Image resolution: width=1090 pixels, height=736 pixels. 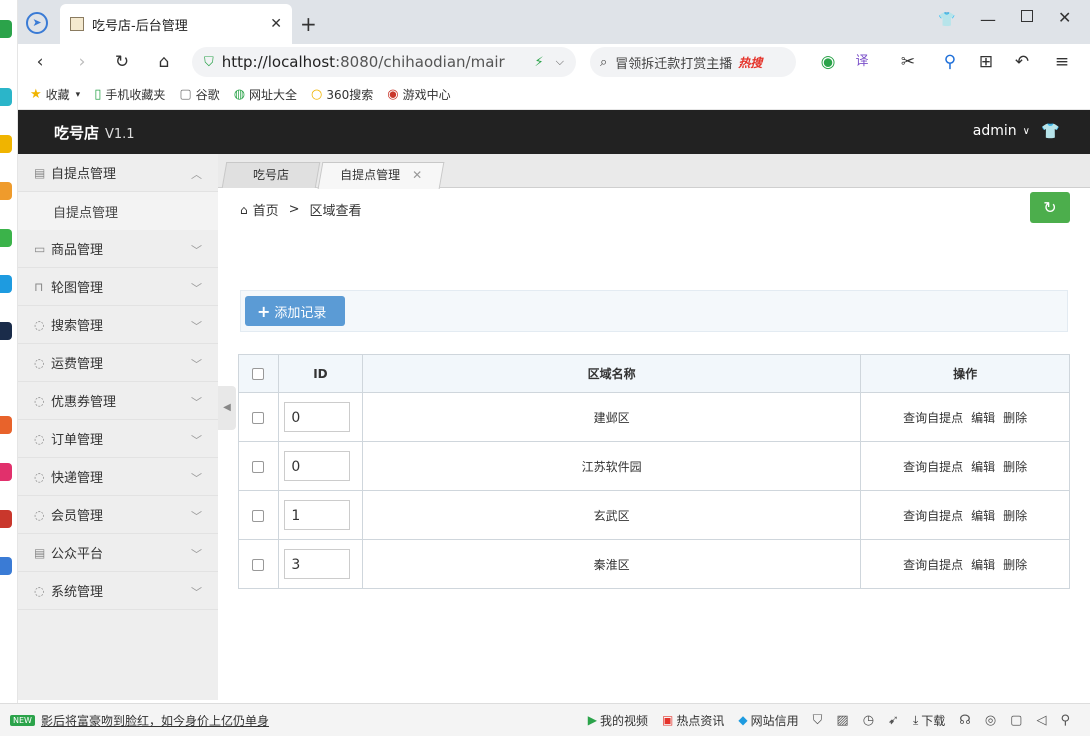 I want to click on browser-icon: ◎, so click(x=990, y=720).